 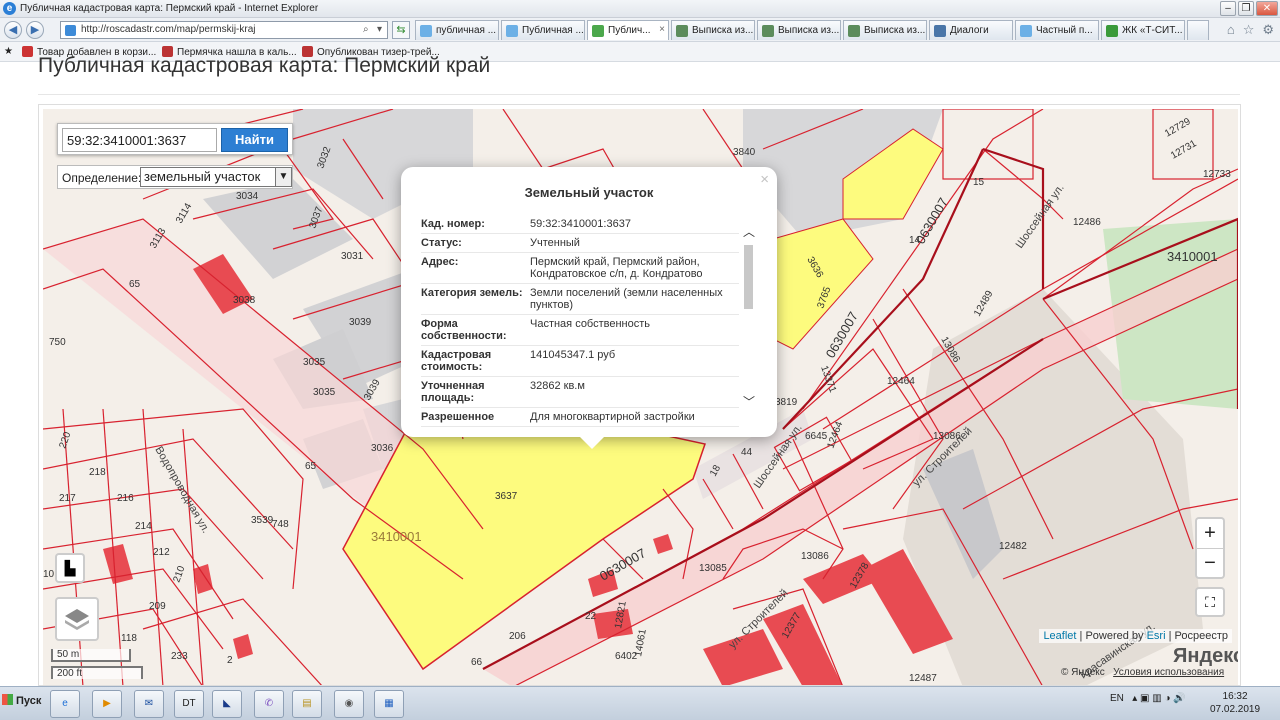 I want to click on find-button: Найти, so click(x=254, y=140).